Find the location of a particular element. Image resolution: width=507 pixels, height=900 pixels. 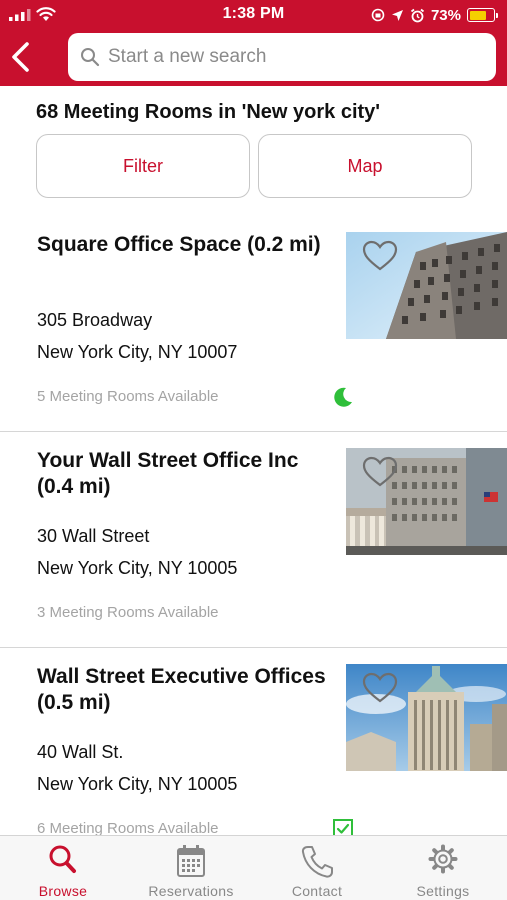

listing-availability: 3 Meeting Rooms Available is located at coordinates (128, 612).